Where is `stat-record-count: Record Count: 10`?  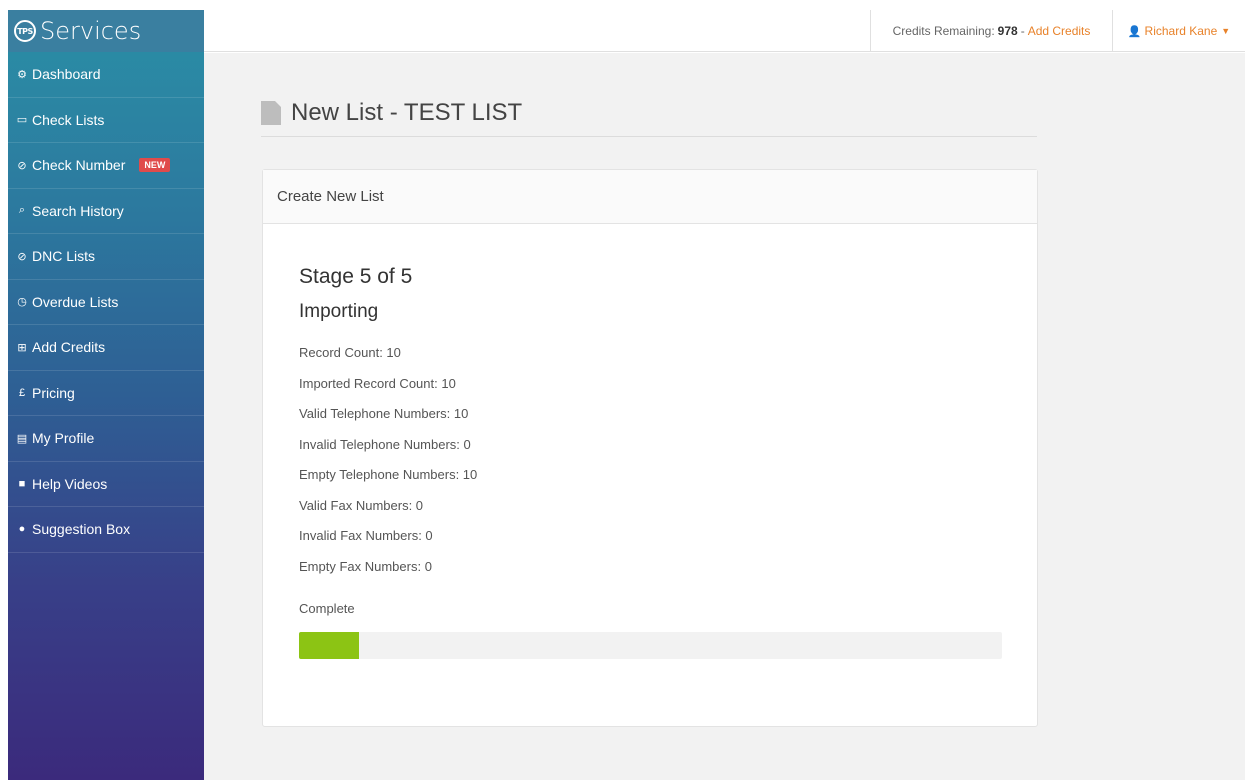
stat-record-count: Record Count: 10 is located at coordinates (350, 352).